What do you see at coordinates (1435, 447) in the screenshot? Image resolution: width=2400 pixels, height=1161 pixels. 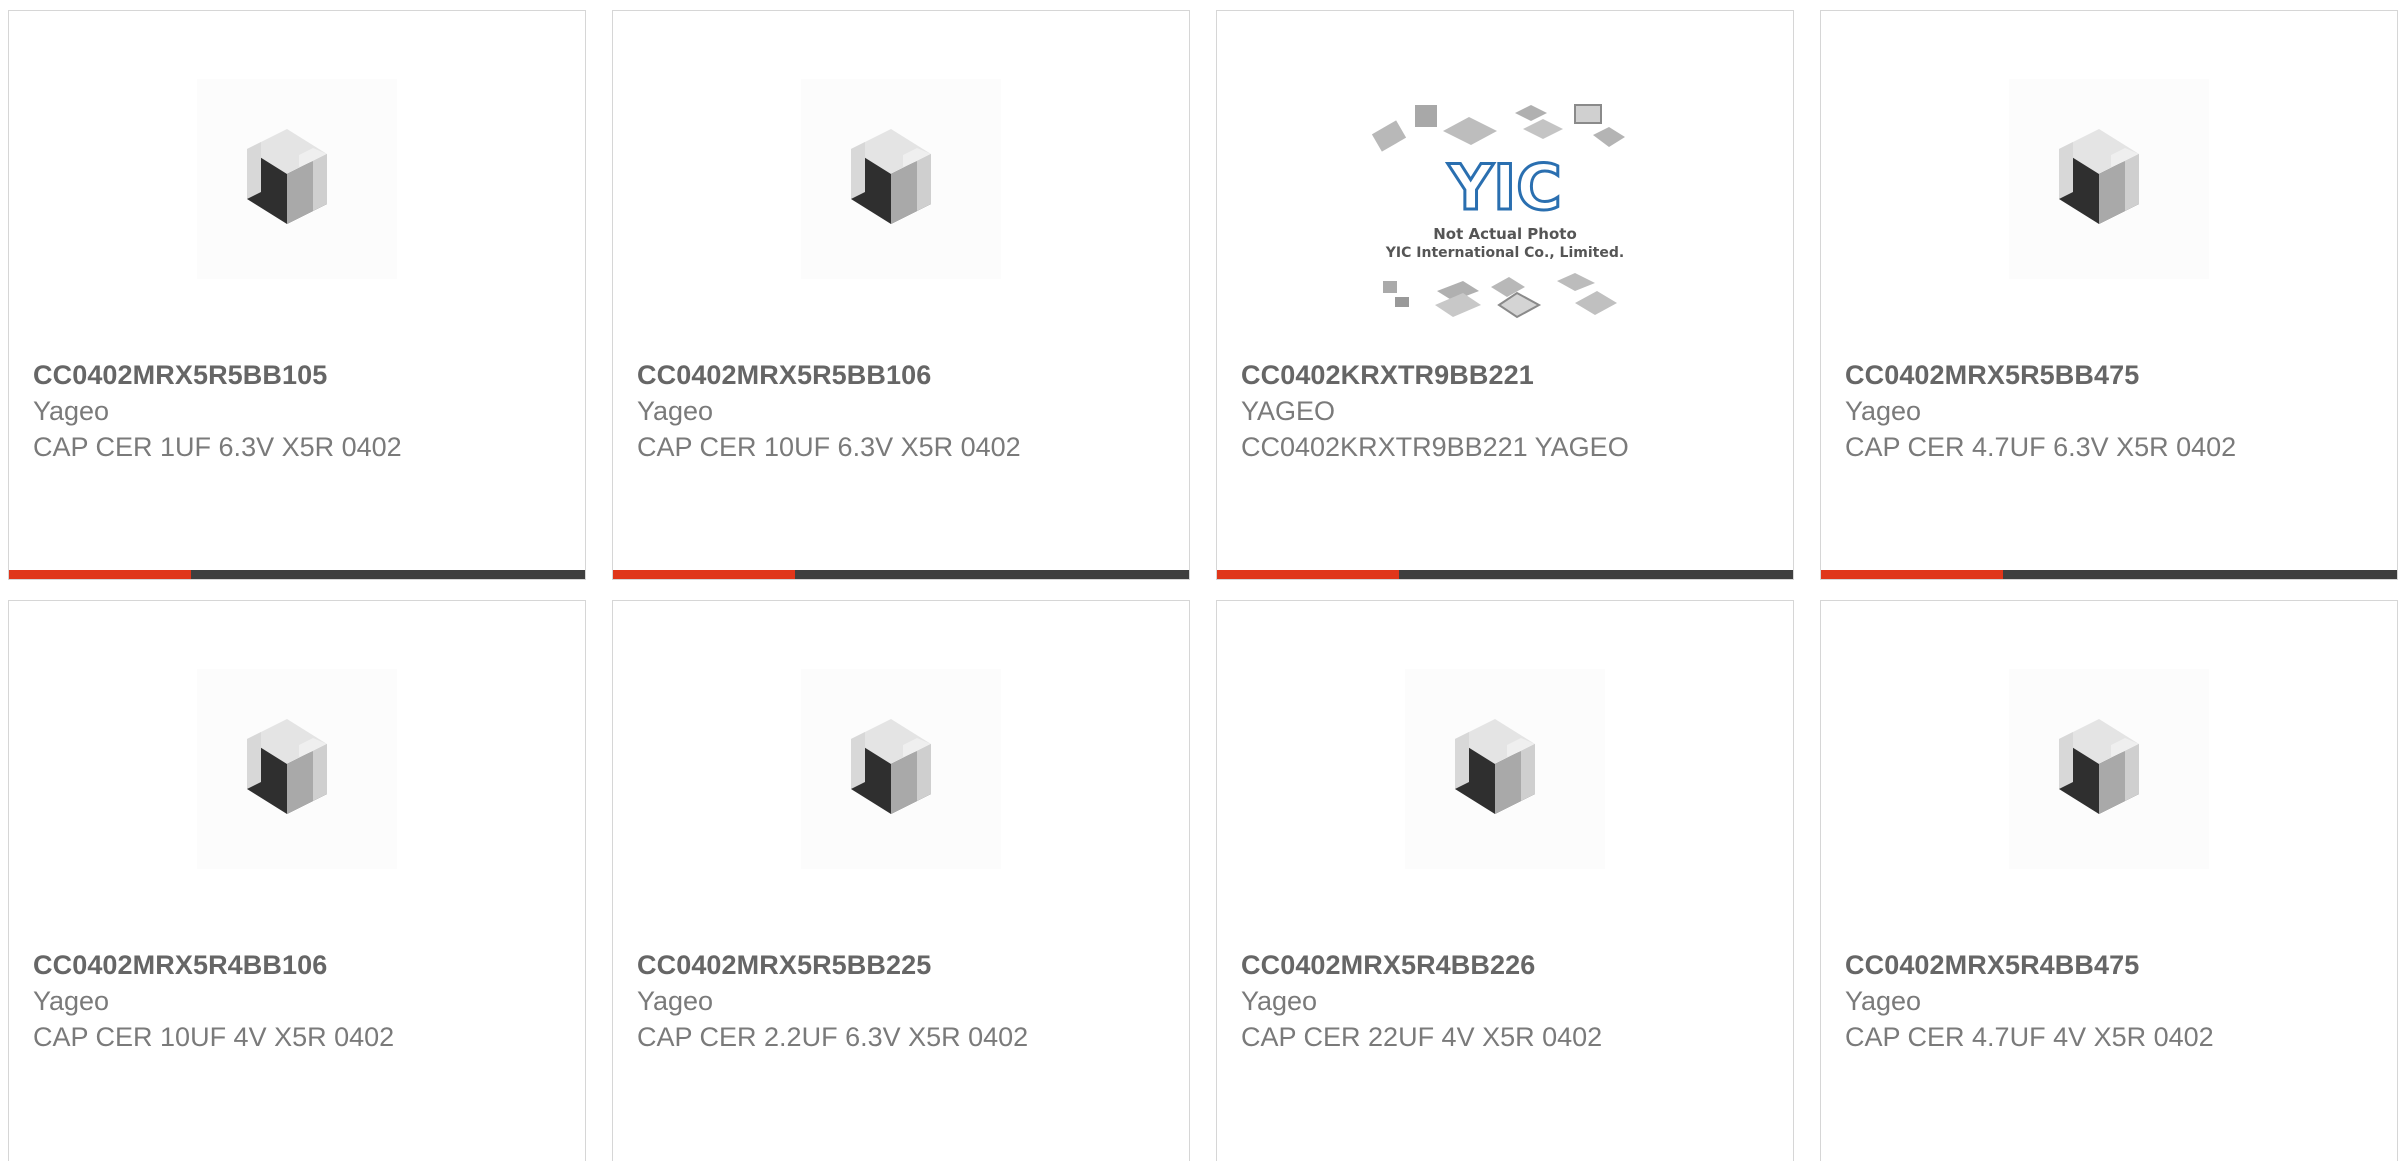 I see `description: CC0402KRXTR9BB221 YAGEO` at bounding box center [1435, 447].